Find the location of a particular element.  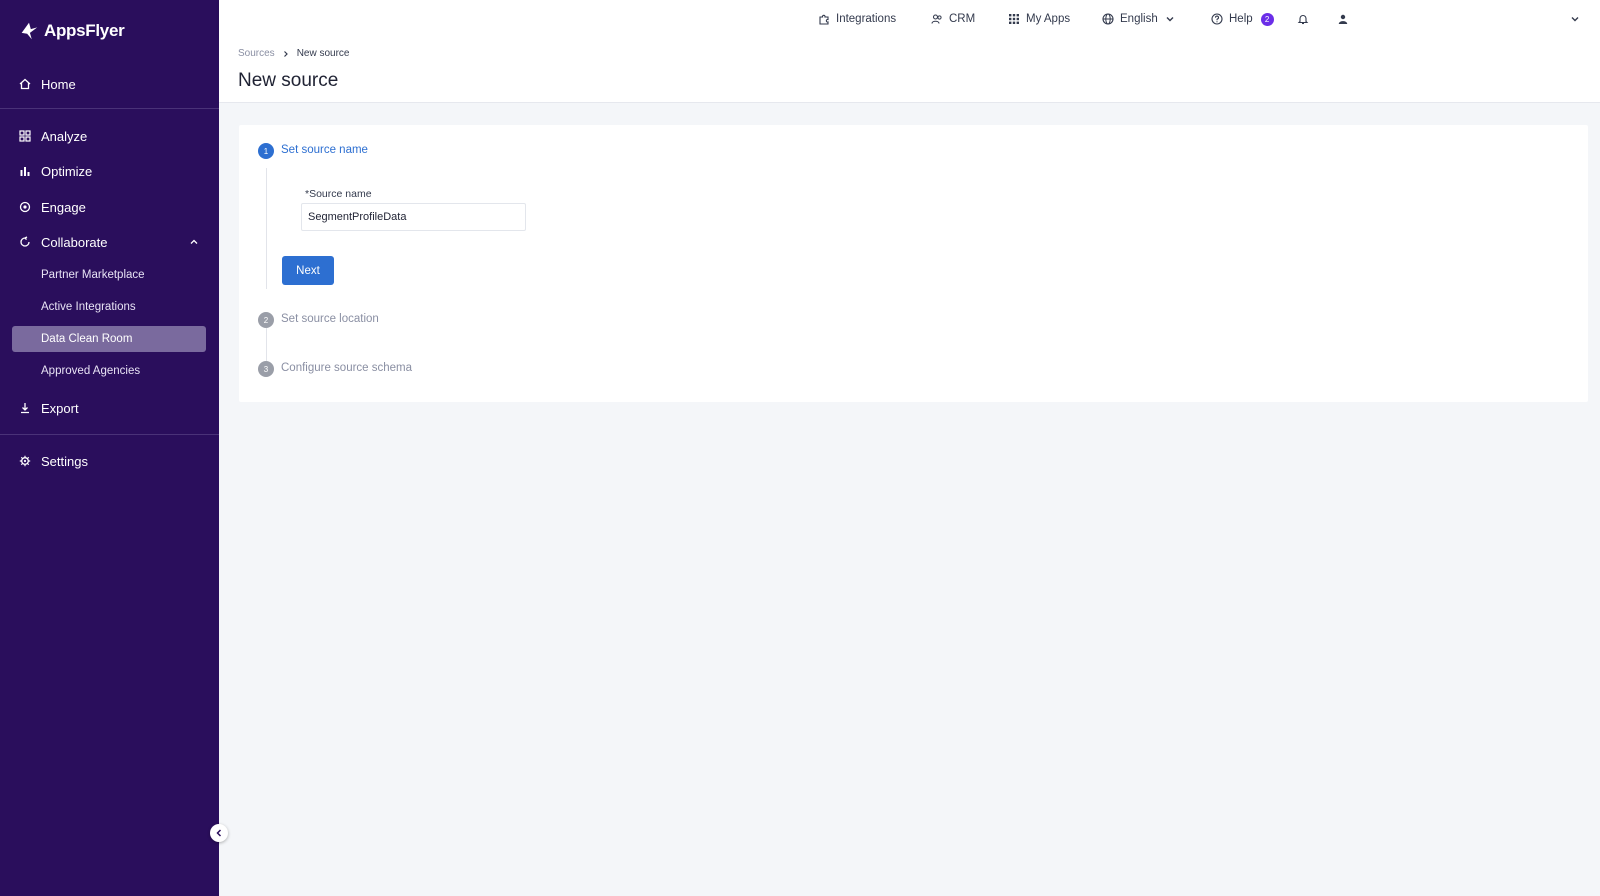

source-name-input is located at coordinates (413, 217).